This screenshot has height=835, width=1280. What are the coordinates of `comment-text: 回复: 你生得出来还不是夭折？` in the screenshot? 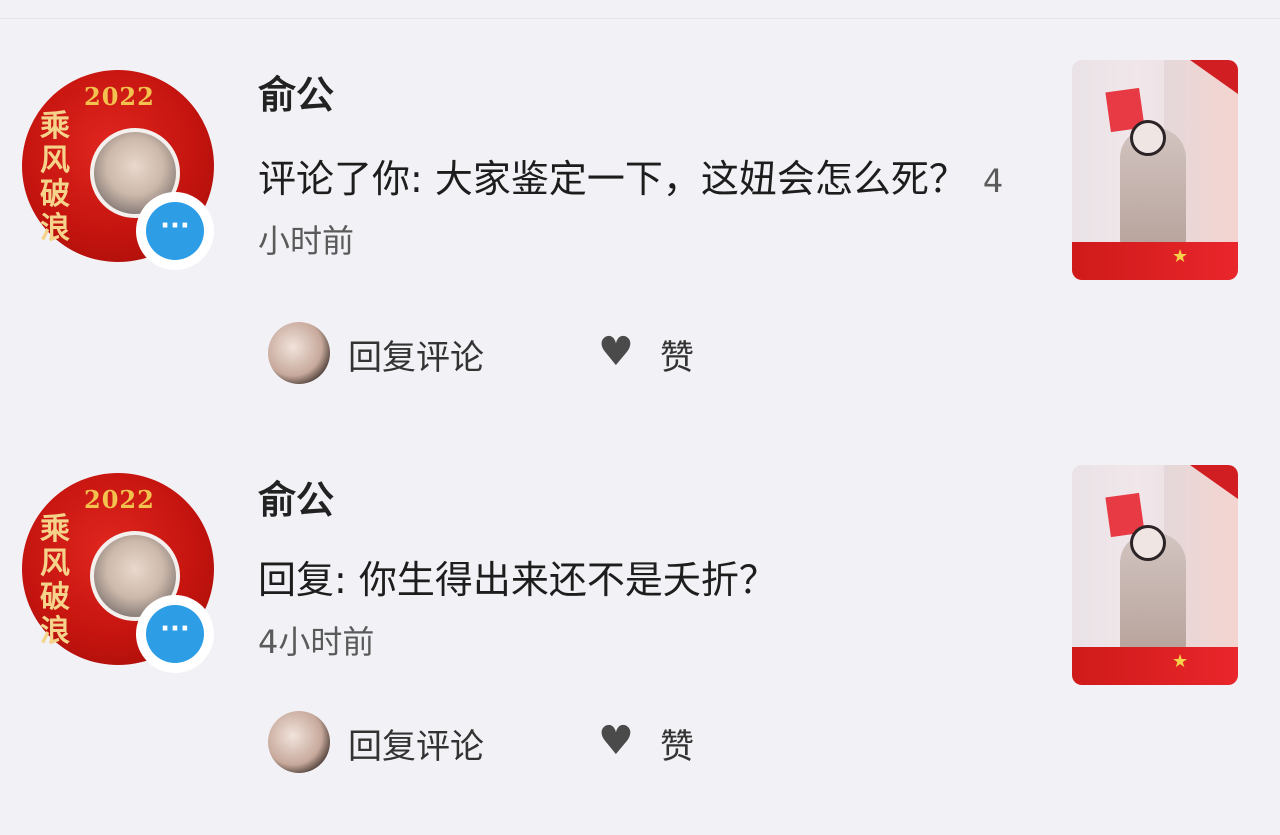 It's located at (638, 580).